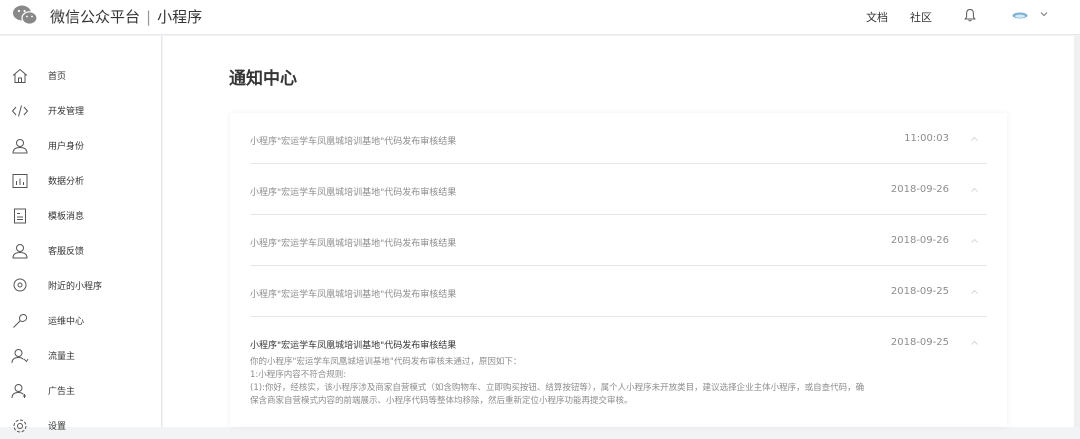  What do you see at coordinates (20, 75) in the screenshot?
I see `home-icon` at bounding box center [20, 75].